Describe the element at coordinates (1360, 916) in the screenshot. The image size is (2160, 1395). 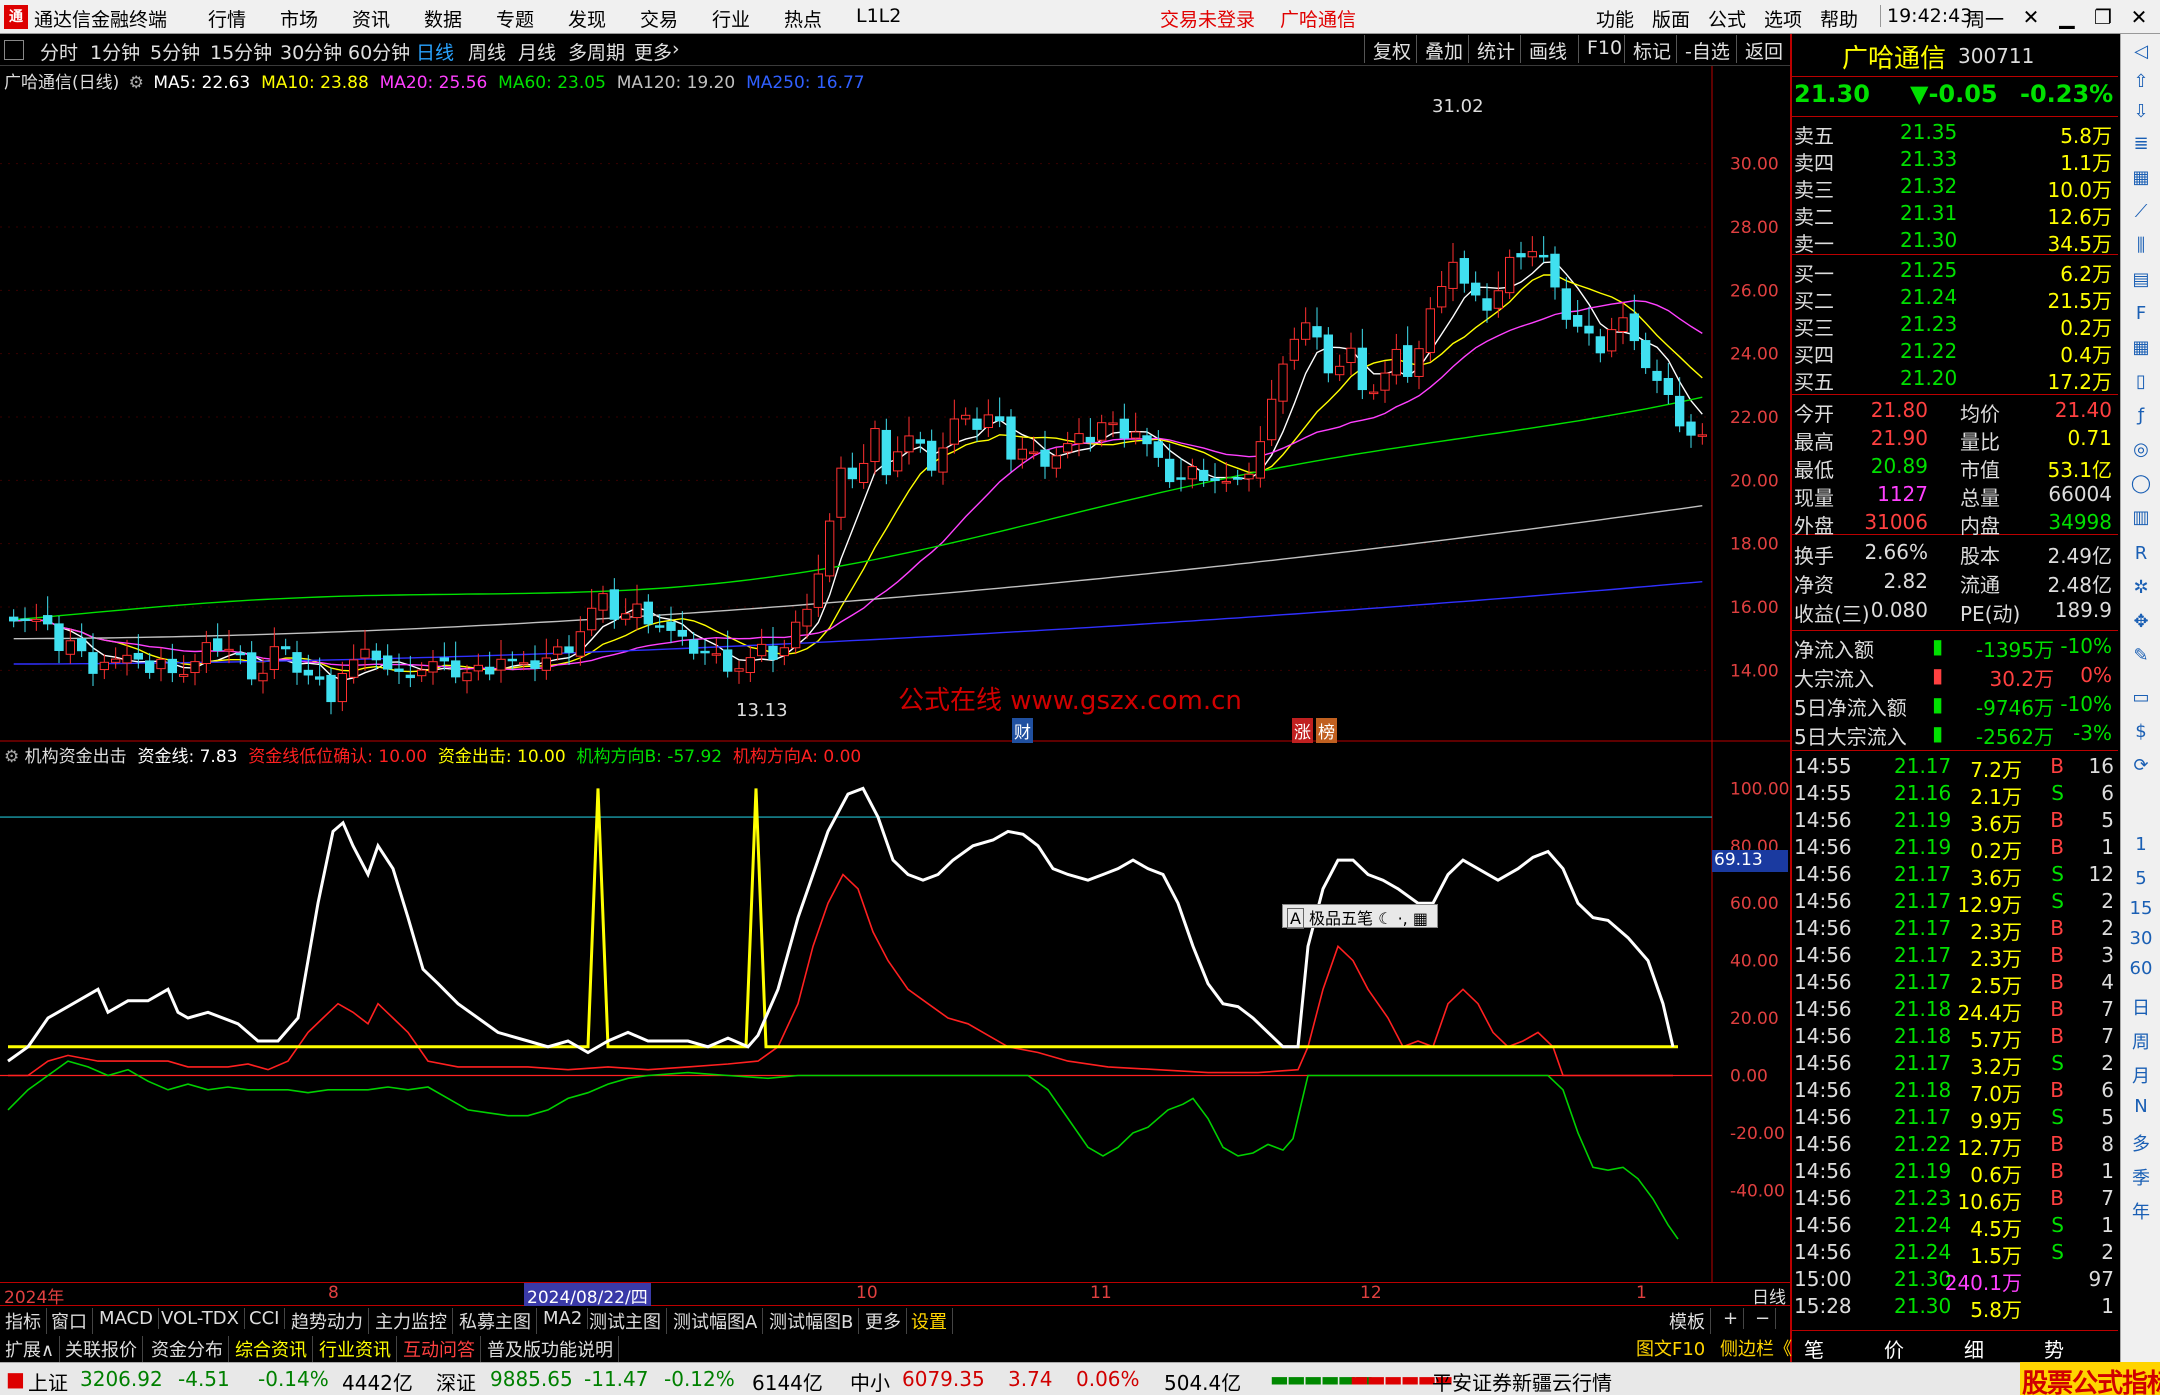
I see `ime-toolbar: A 极品五笔 ☾ ·, ▦` at that location.